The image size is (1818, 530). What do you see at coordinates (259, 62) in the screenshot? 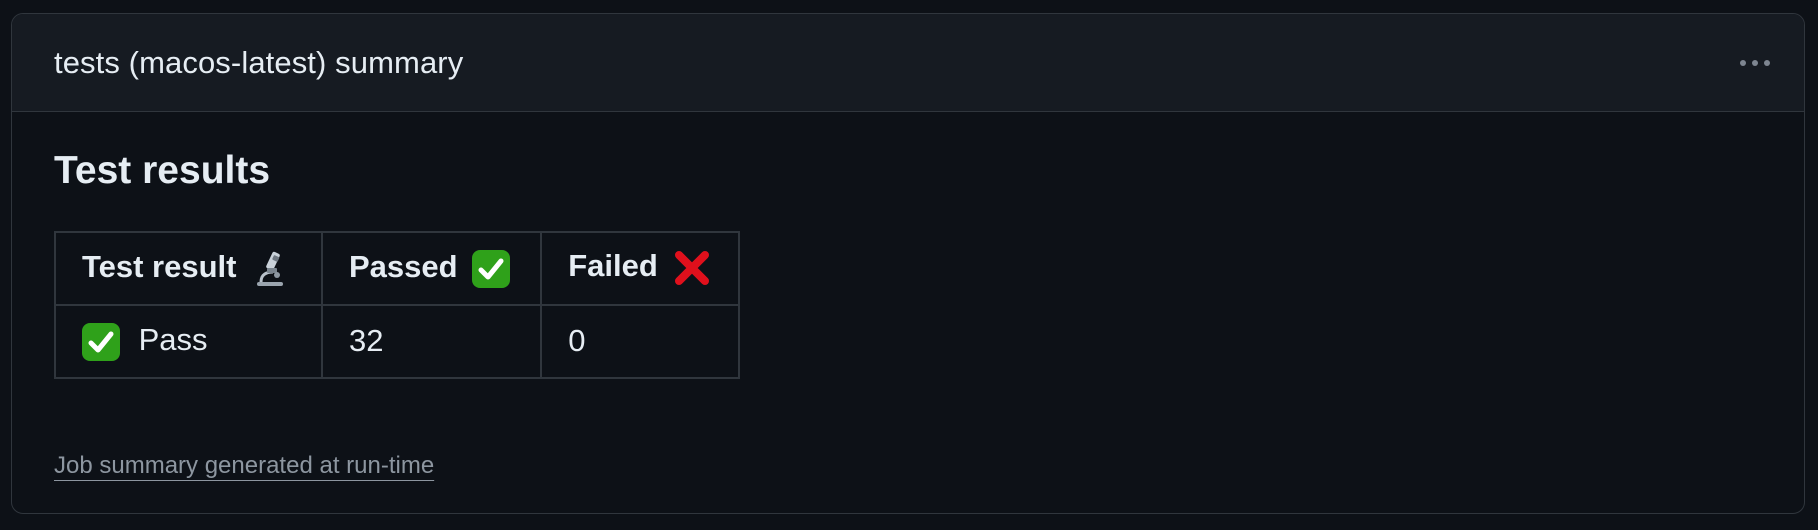
I see `card-title: tests (macos-latest) summary` at bounding box center [259, 62].